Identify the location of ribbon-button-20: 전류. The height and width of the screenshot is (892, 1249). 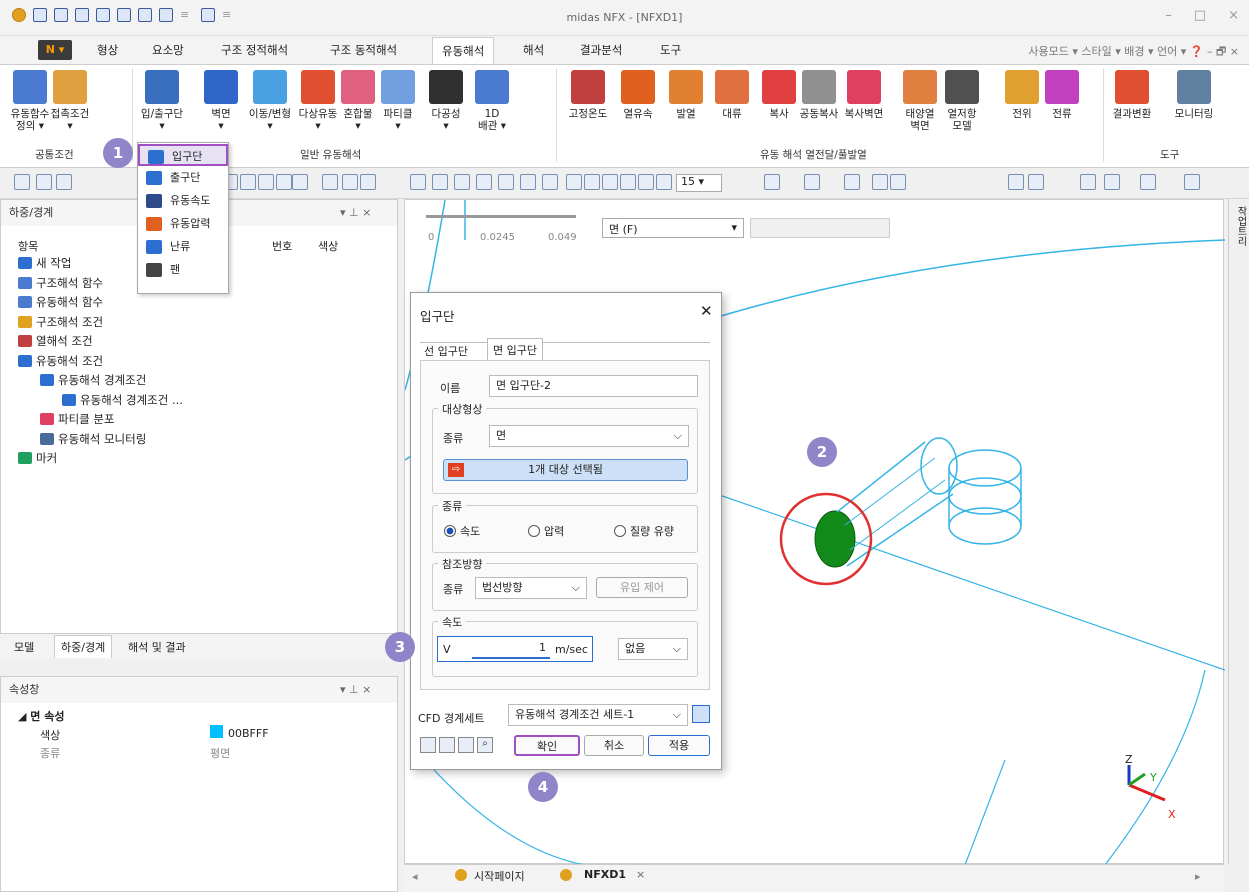
(1062, 95).